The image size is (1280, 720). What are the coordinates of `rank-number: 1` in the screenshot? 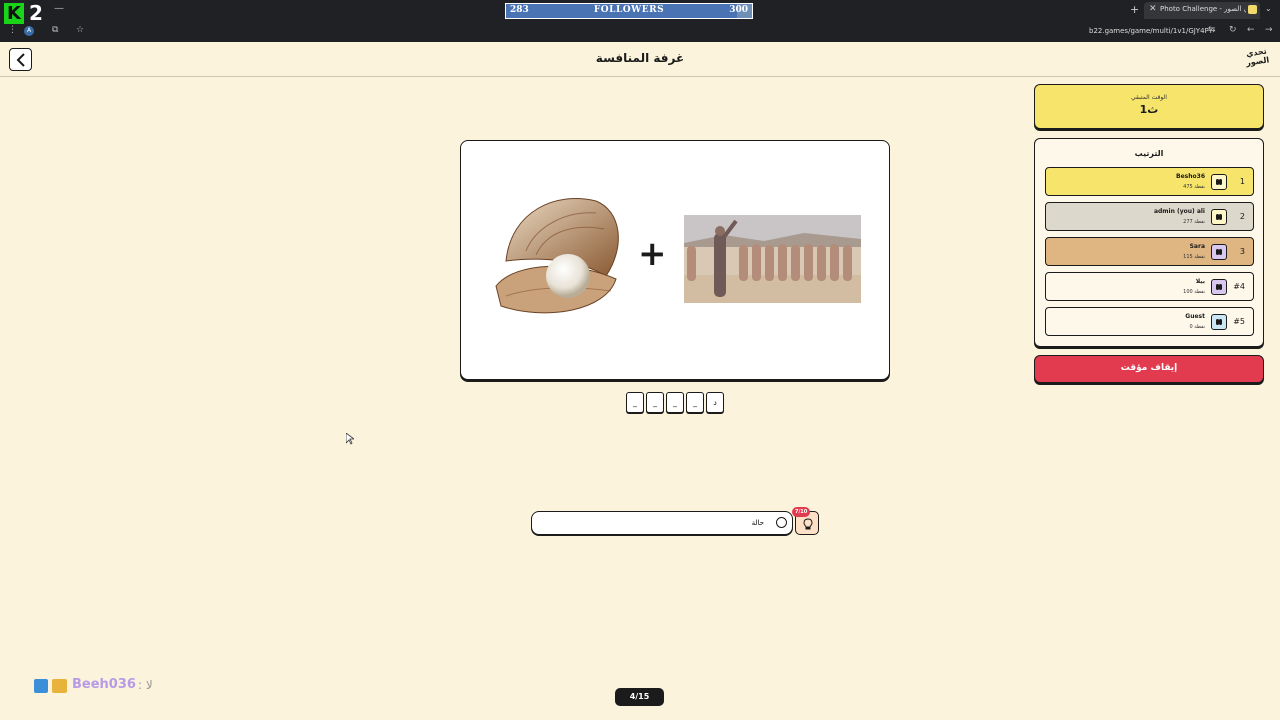 It's located at (1242, 181).